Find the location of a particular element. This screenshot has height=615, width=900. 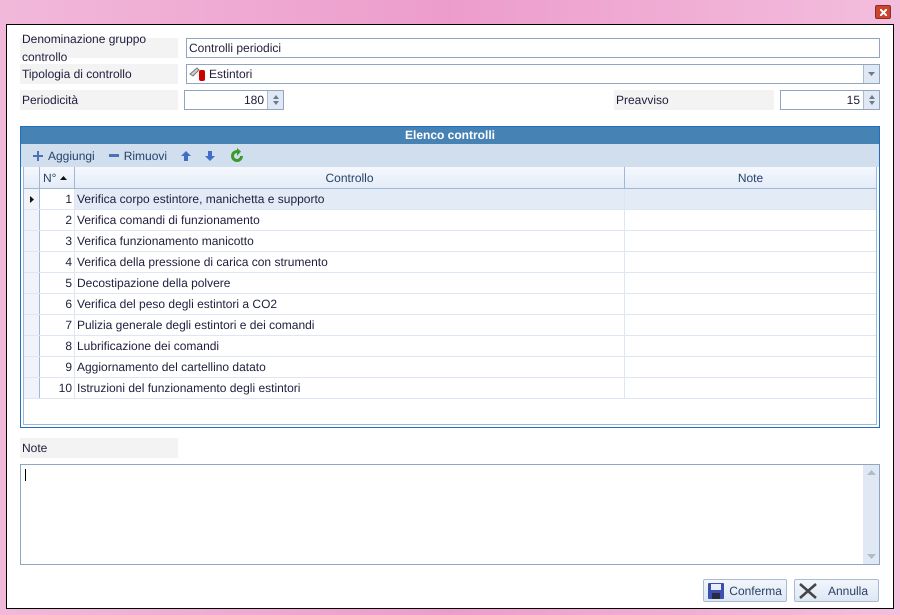

table-row: 3 Verifica funzionamento manicotto is located at coordinates (450, 241).